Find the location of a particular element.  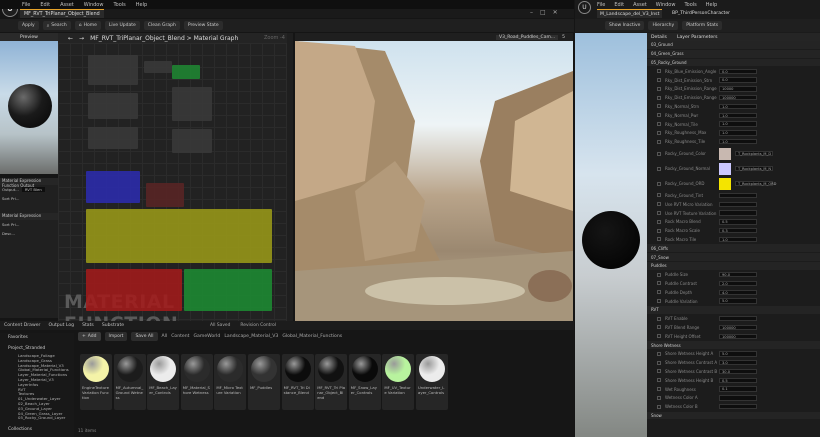

parameter-row: Wetness Color A is located at coordinates (733, 398).